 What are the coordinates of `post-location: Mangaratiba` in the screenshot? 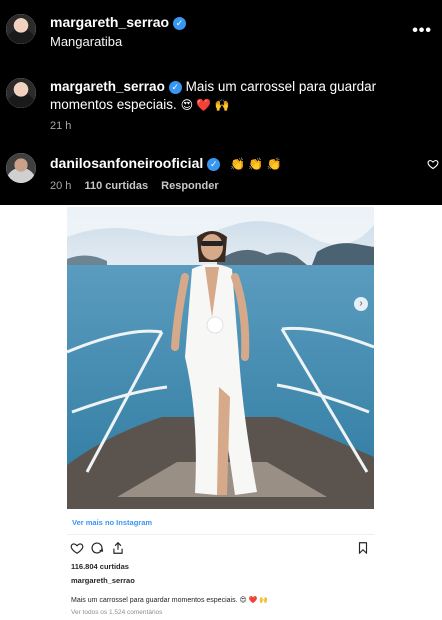 It's located at (86, 41).